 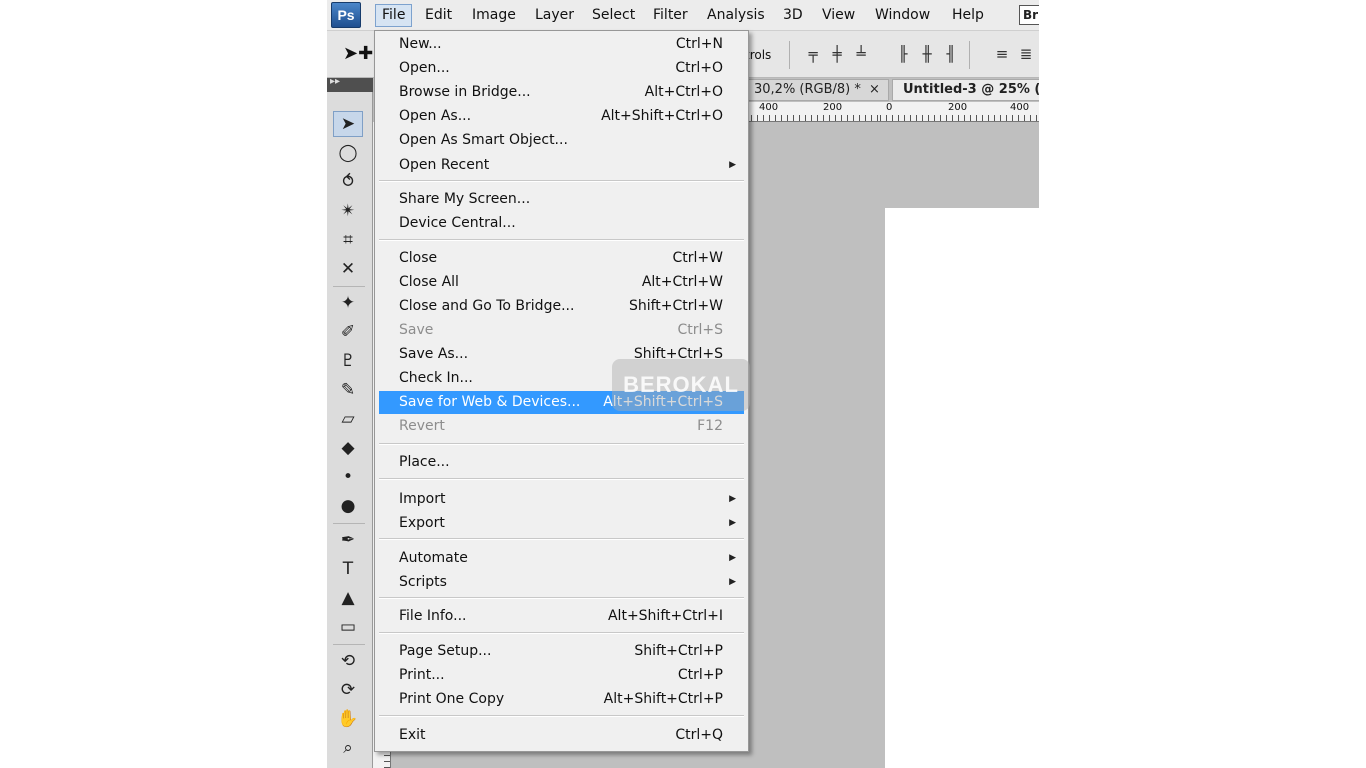 What do you see at coordinates (348, 748) in the screenshot?
I see `zoom-icon: ⌕` at bounding box center [348, 748].